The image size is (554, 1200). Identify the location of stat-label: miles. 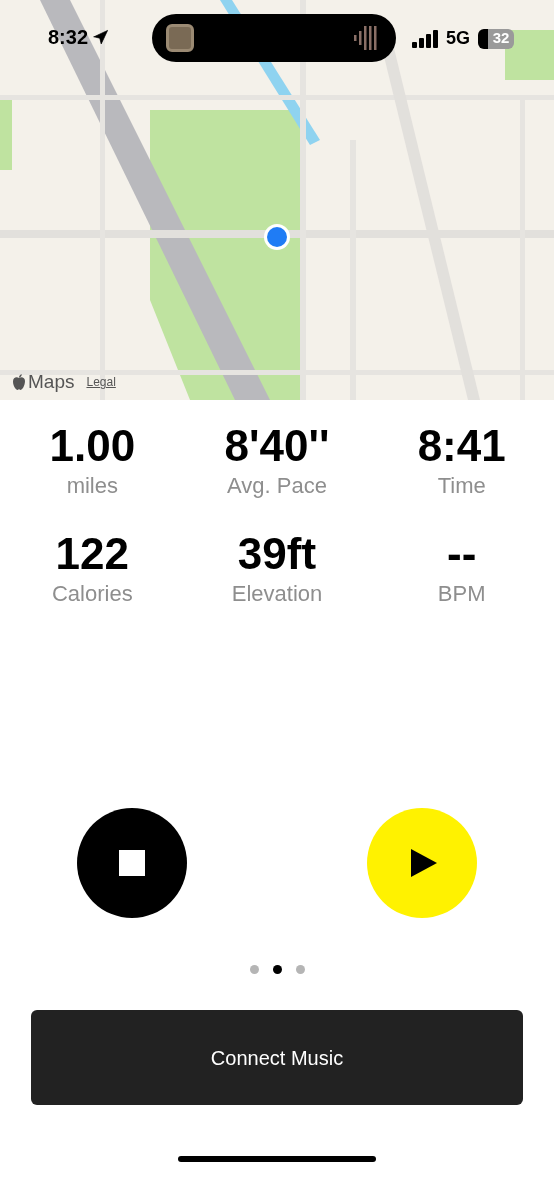
(92, 486).